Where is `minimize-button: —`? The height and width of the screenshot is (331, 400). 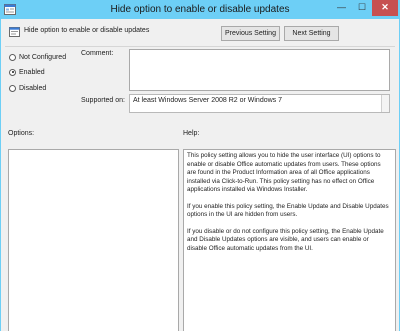
minimize-button: — is located at coordinates (341, 8).